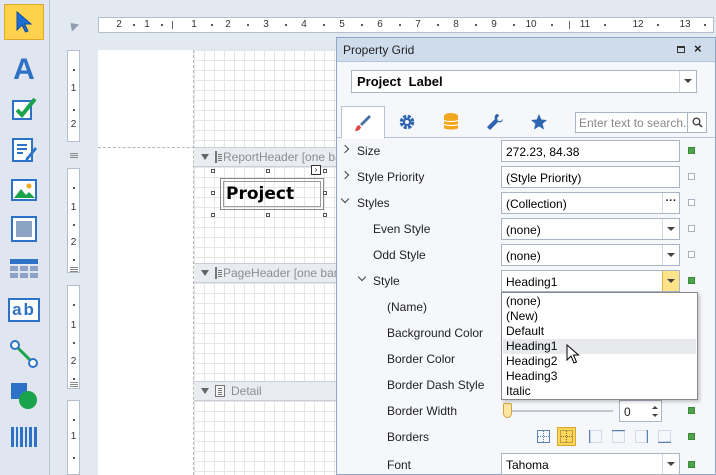 The width and height of the screenshot is (716, 475). What do you see at coordinates (590, 255) in the screenshot?
I see `odd-style-dropdown: (none)` at bounding box center [590, 255].